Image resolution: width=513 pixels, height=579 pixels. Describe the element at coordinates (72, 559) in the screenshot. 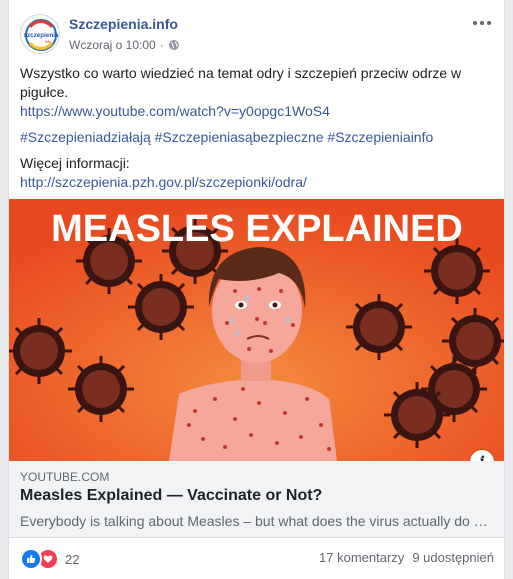

I see `reaction-count: 22` at that location.